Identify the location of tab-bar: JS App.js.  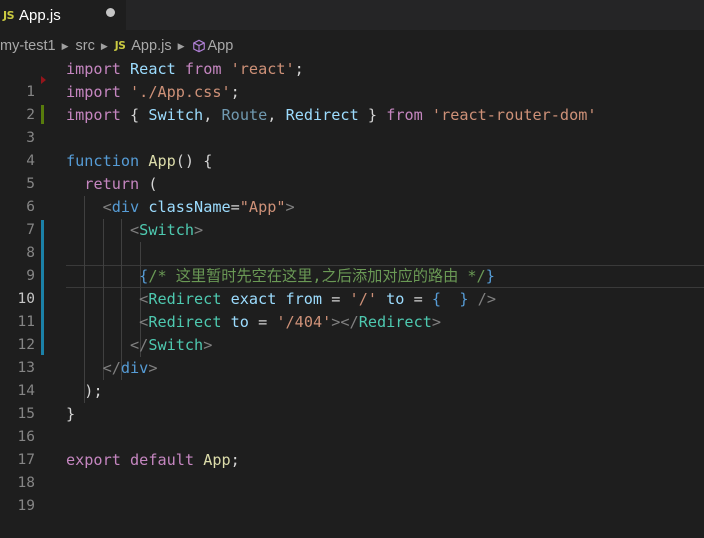
(352, 15).